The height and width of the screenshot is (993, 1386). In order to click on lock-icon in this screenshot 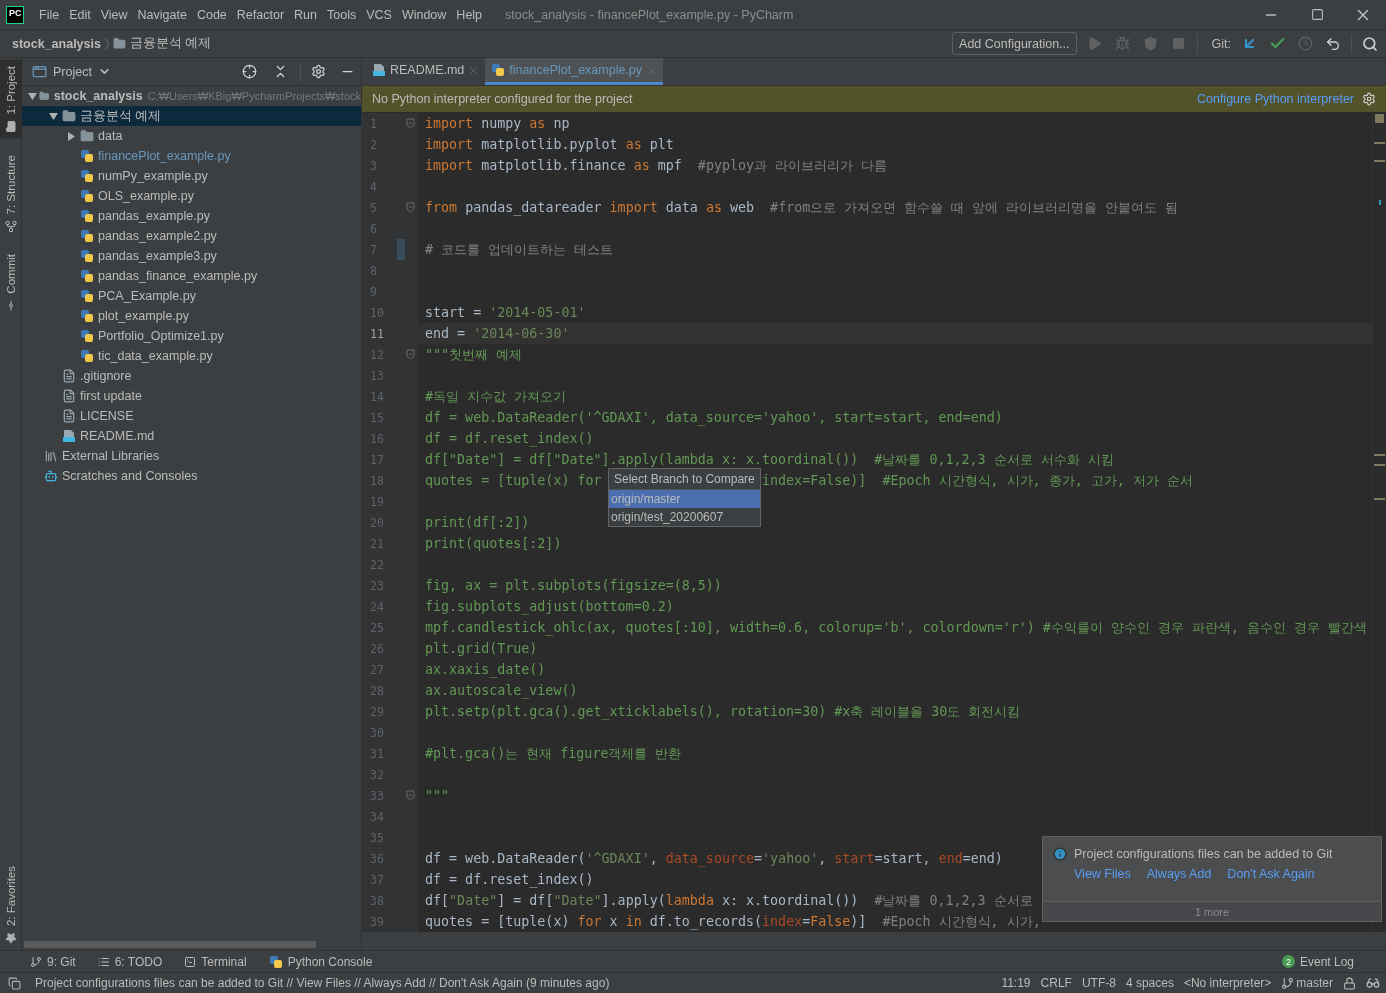, I will do `click(1349, 983)`.